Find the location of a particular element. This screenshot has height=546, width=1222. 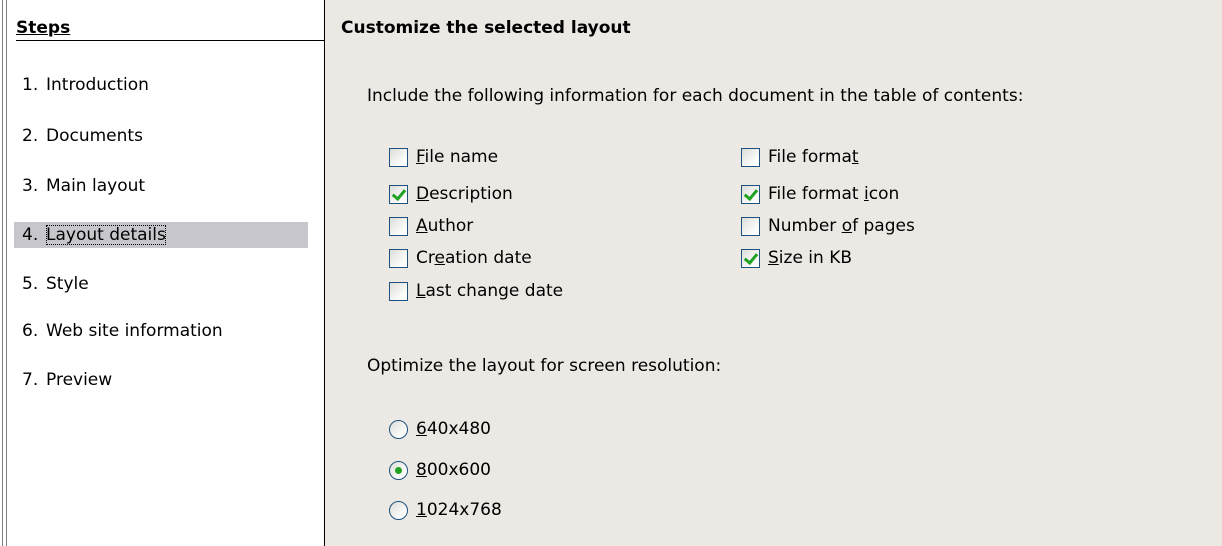

step-number: 1. is located at coordinates (30, 85).